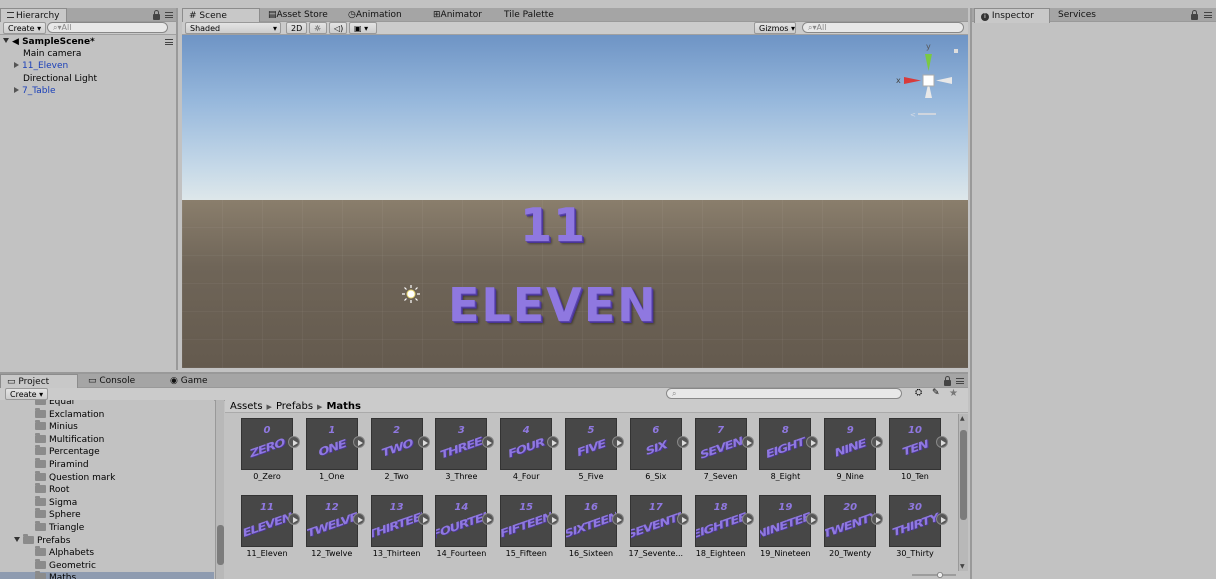 This screenshot has height=579, width=1216. Describe the element at coordinates (88, 42) in the screenshot. I see `scene-root-row: ◀ SampleScene*` at that location.